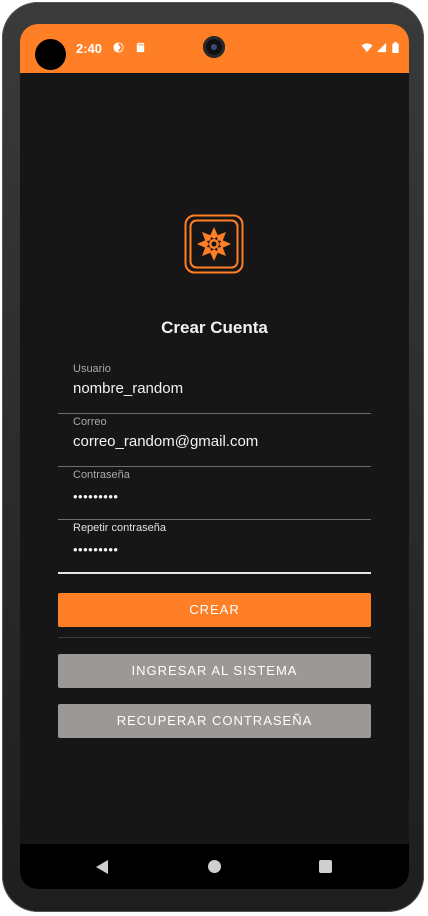  I want to click on assistant-icon, so click(118, 47).